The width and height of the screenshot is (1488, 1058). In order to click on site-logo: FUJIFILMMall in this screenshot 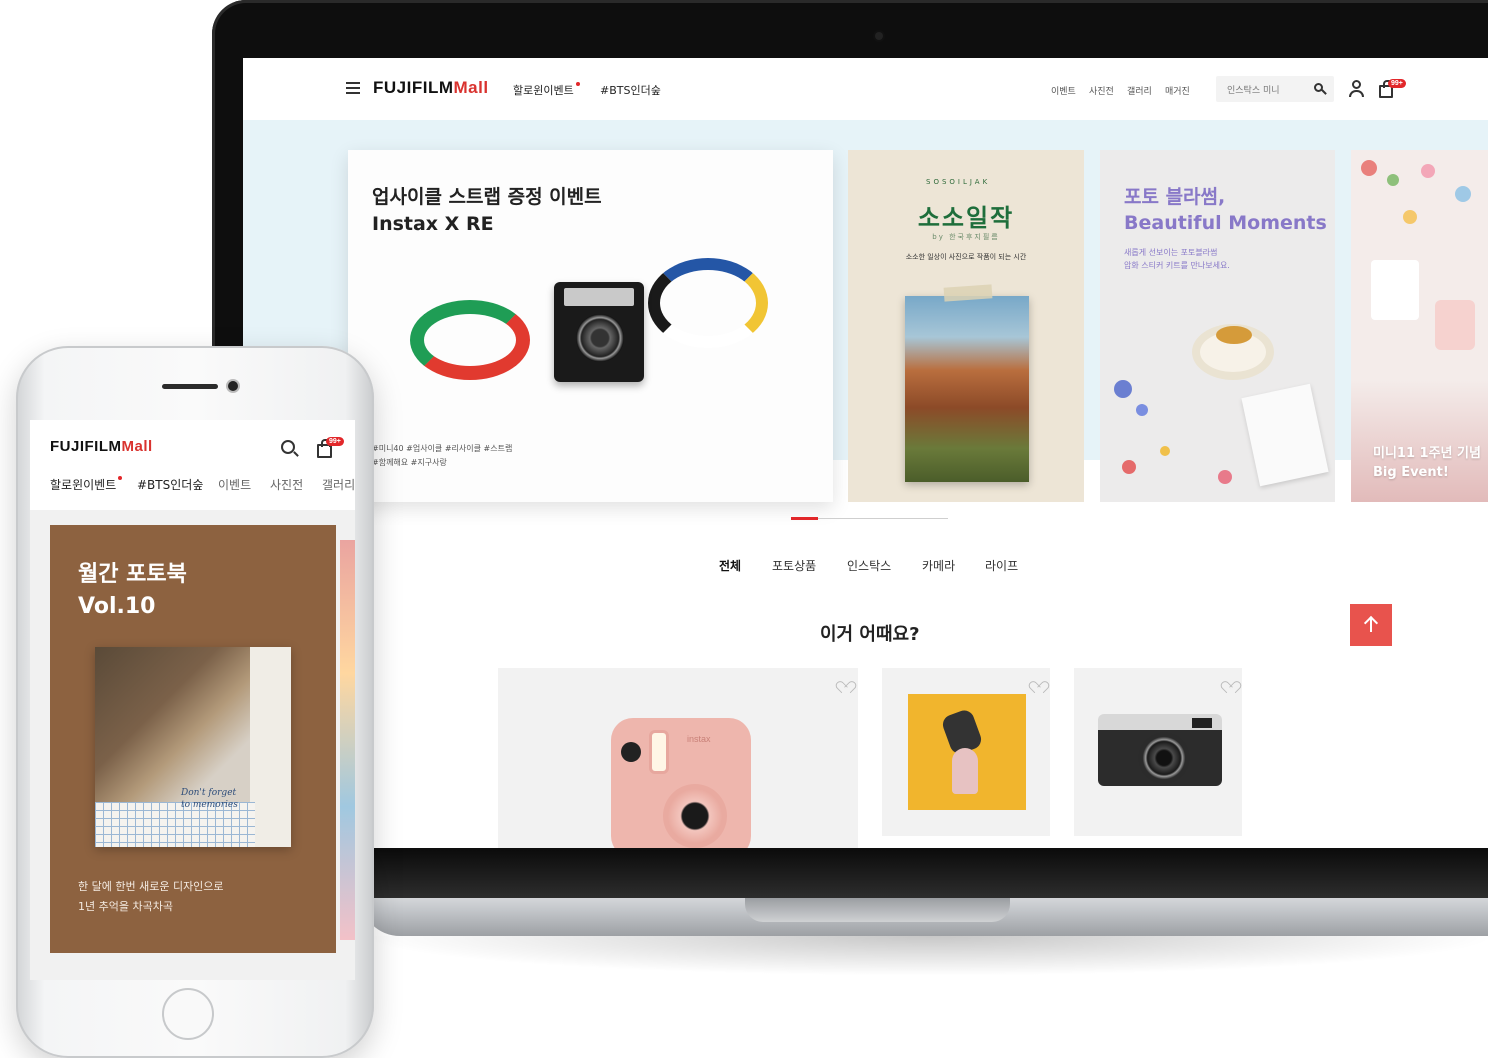, I will do `click(431, 88)`.